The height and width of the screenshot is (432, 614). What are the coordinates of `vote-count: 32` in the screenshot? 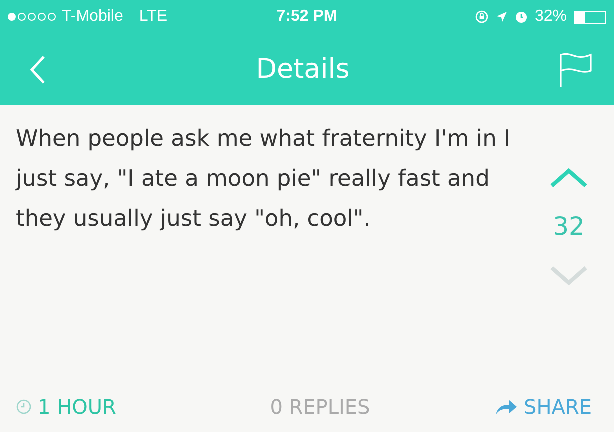 It's located at (569, 227).